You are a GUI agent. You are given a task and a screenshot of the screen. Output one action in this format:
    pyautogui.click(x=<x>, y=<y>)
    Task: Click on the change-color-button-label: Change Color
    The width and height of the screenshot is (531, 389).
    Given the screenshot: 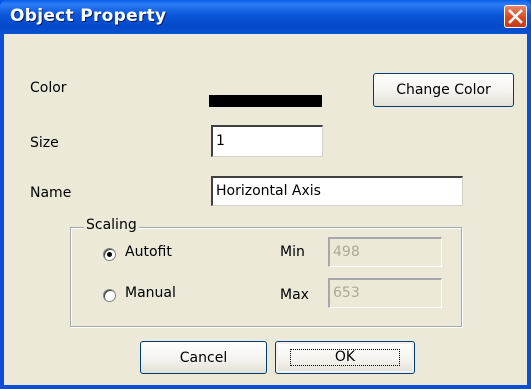 What is the action you would take?
    pyautogui.click(x=443, y=90)
    